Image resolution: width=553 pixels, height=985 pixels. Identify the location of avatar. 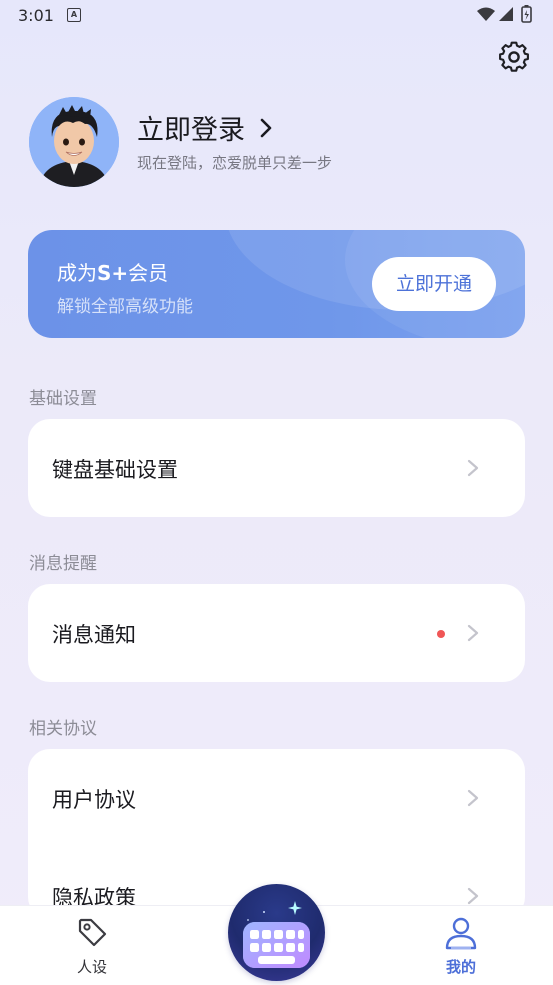
(74, 142).